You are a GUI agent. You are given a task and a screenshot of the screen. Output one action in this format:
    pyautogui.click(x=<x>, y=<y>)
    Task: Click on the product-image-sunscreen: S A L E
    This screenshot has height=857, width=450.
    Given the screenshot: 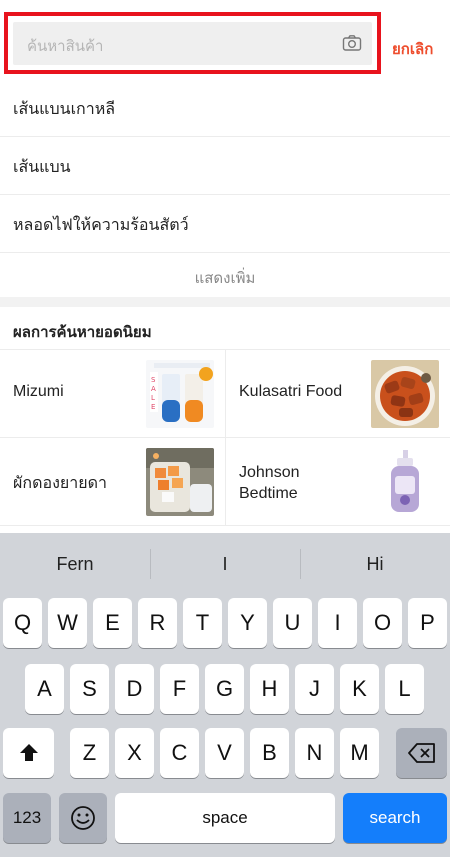 What is the action you would take?
    pyautogui.click(x=180, y=394)
    